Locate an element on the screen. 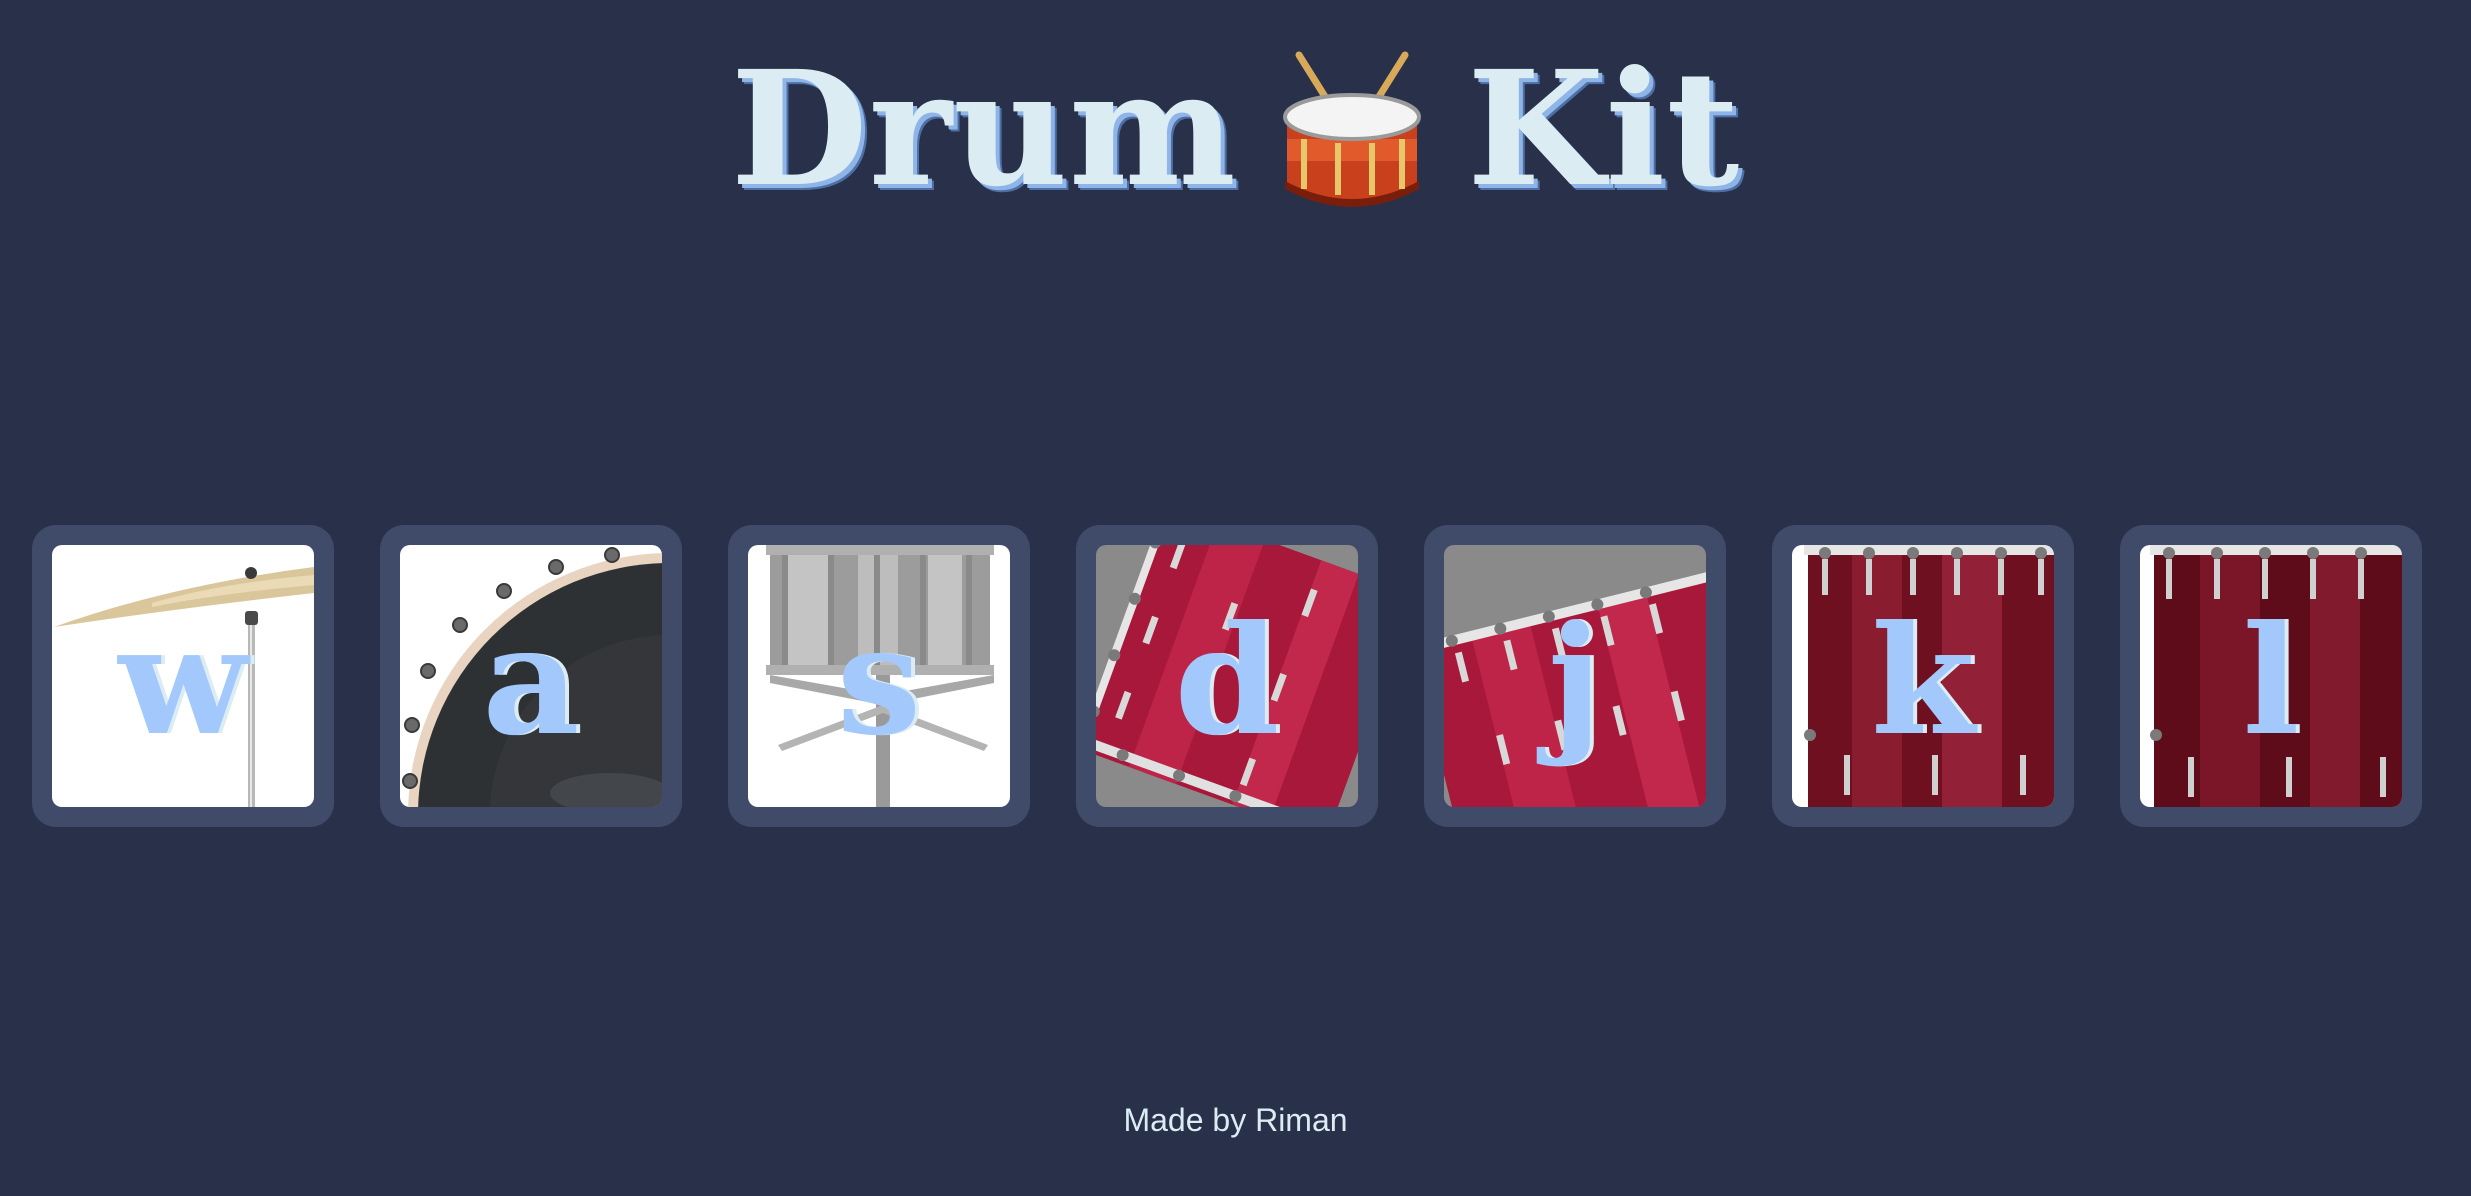 This screenshot has height=1196, width=2471. drum-pad-k: k is located at coordinates (1923, 676).